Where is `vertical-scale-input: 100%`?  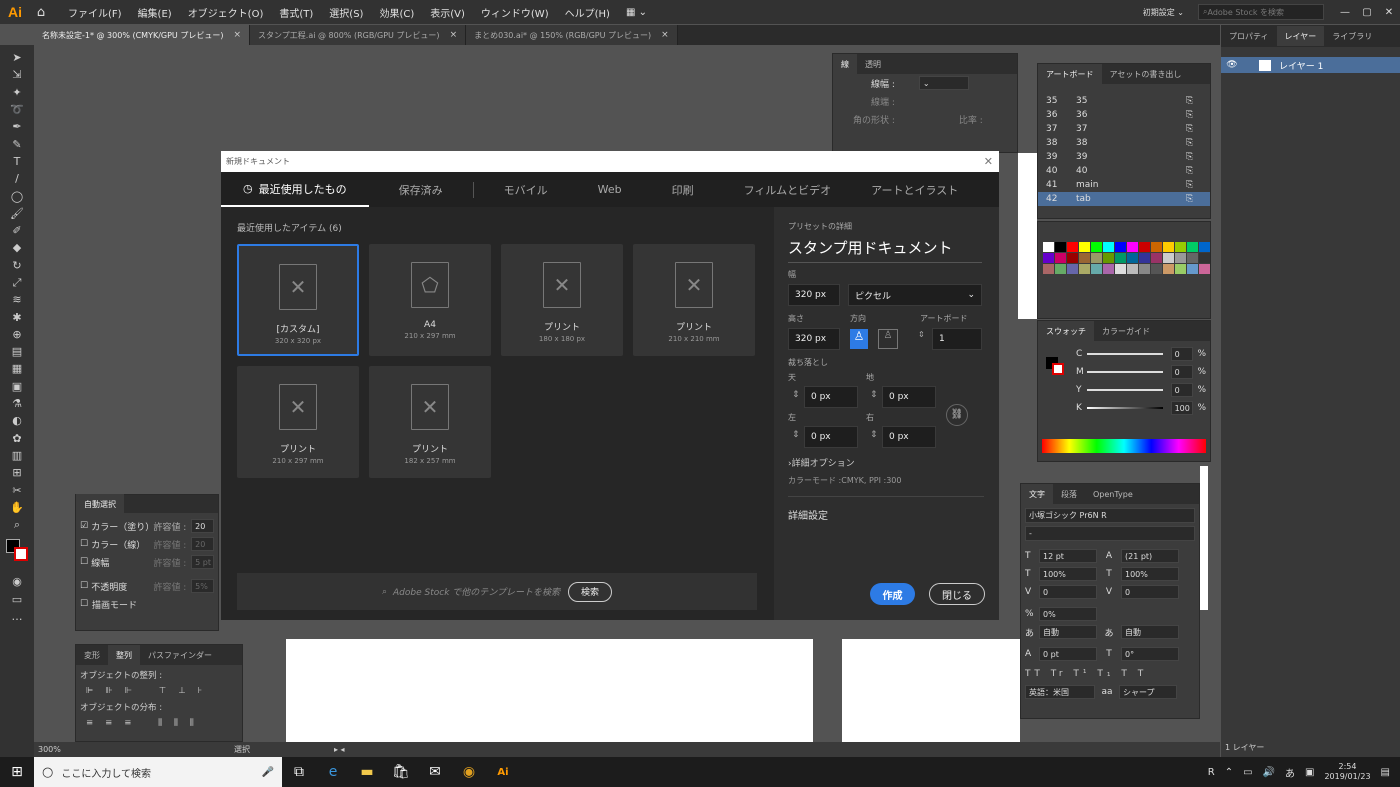
vertical-scale-input: 100% is located at coordinates (1068, 574).